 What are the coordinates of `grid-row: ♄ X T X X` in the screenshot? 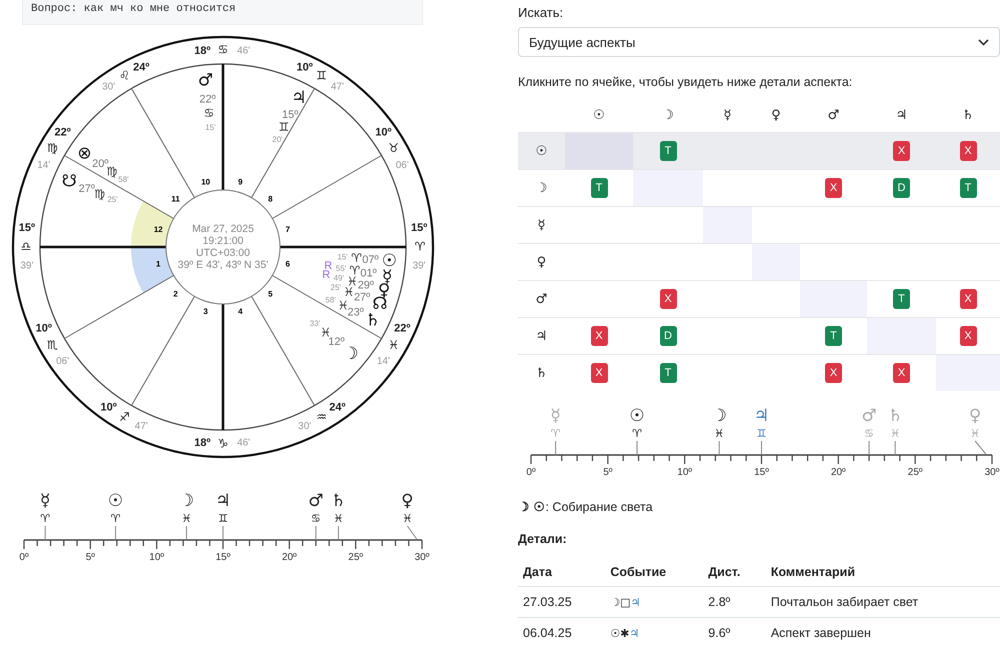 It's located at (759, 372).